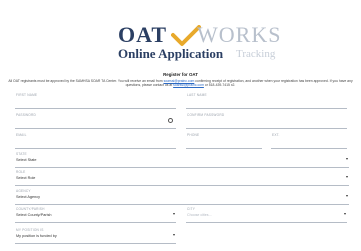  I want to click on email-field: EMAIL, so click(95, 140).